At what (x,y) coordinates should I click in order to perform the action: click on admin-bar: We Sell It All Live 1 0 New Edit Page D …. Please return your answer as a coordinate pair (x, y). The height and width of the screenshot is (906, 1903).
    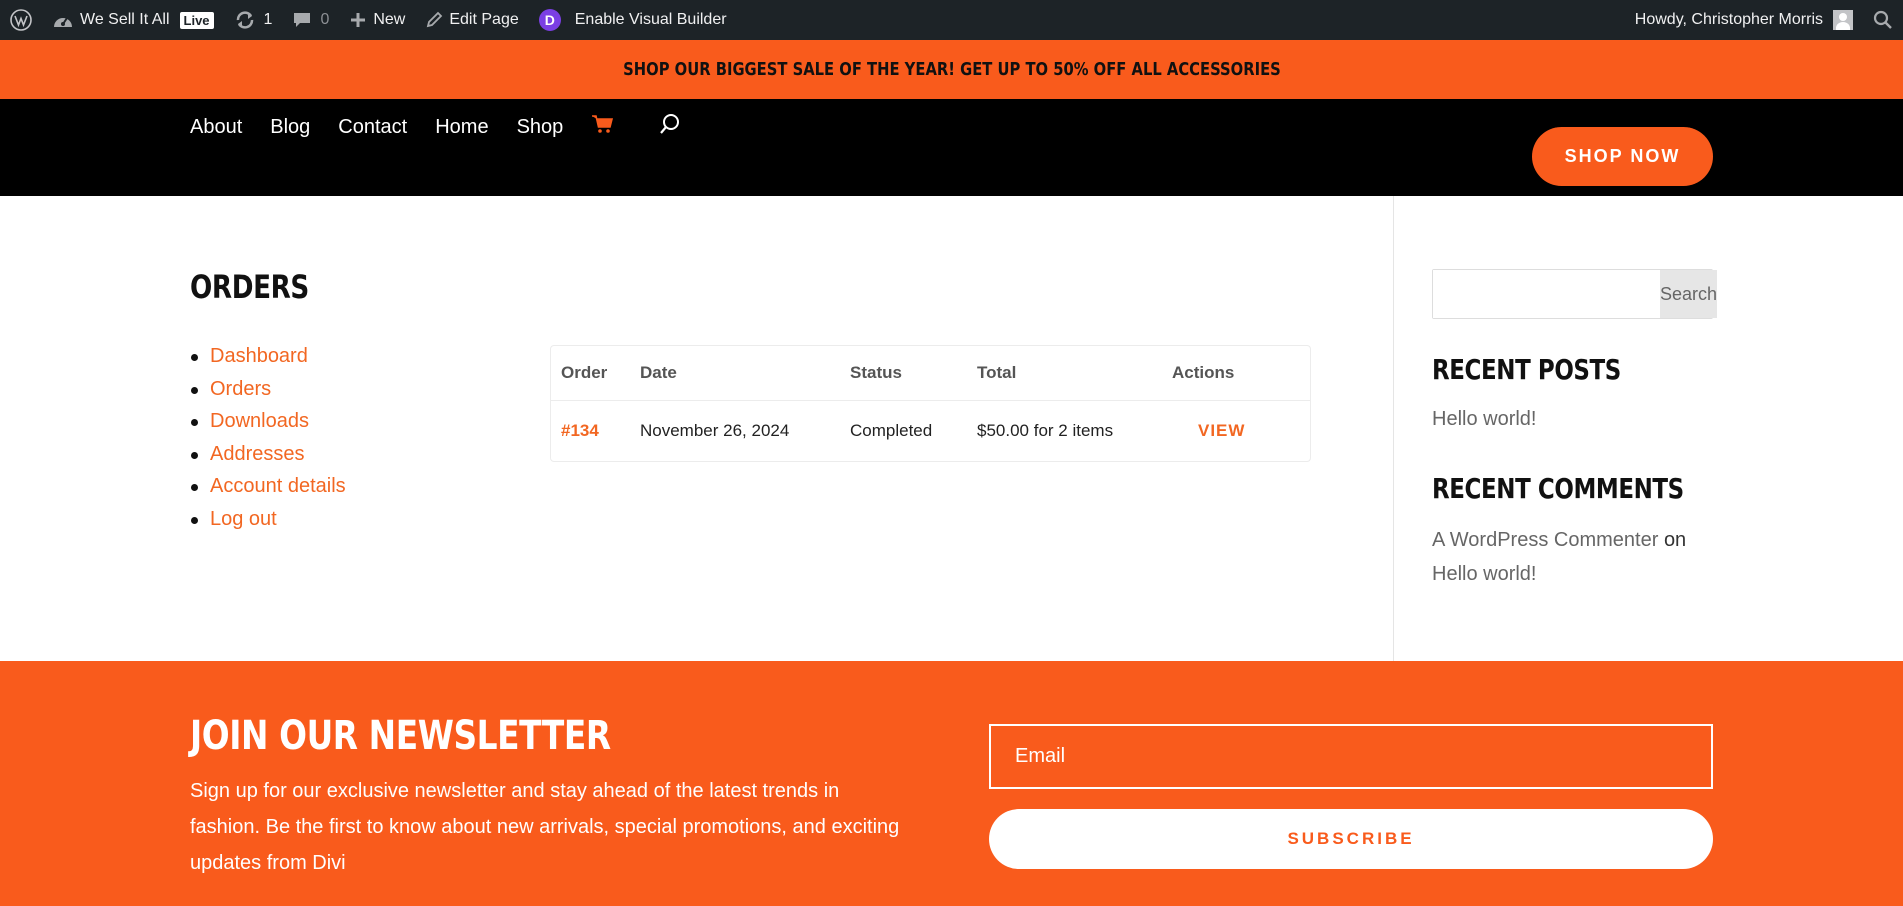
    Looking at the image, I should click on (951, 20).